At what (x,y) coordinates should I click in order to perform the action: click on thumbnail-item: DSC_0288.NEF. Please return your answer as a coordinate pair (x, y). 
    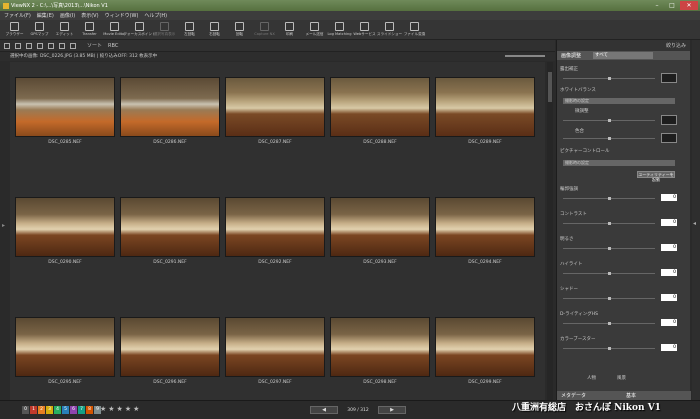
    Looking at the image, I should click on (380, 111).